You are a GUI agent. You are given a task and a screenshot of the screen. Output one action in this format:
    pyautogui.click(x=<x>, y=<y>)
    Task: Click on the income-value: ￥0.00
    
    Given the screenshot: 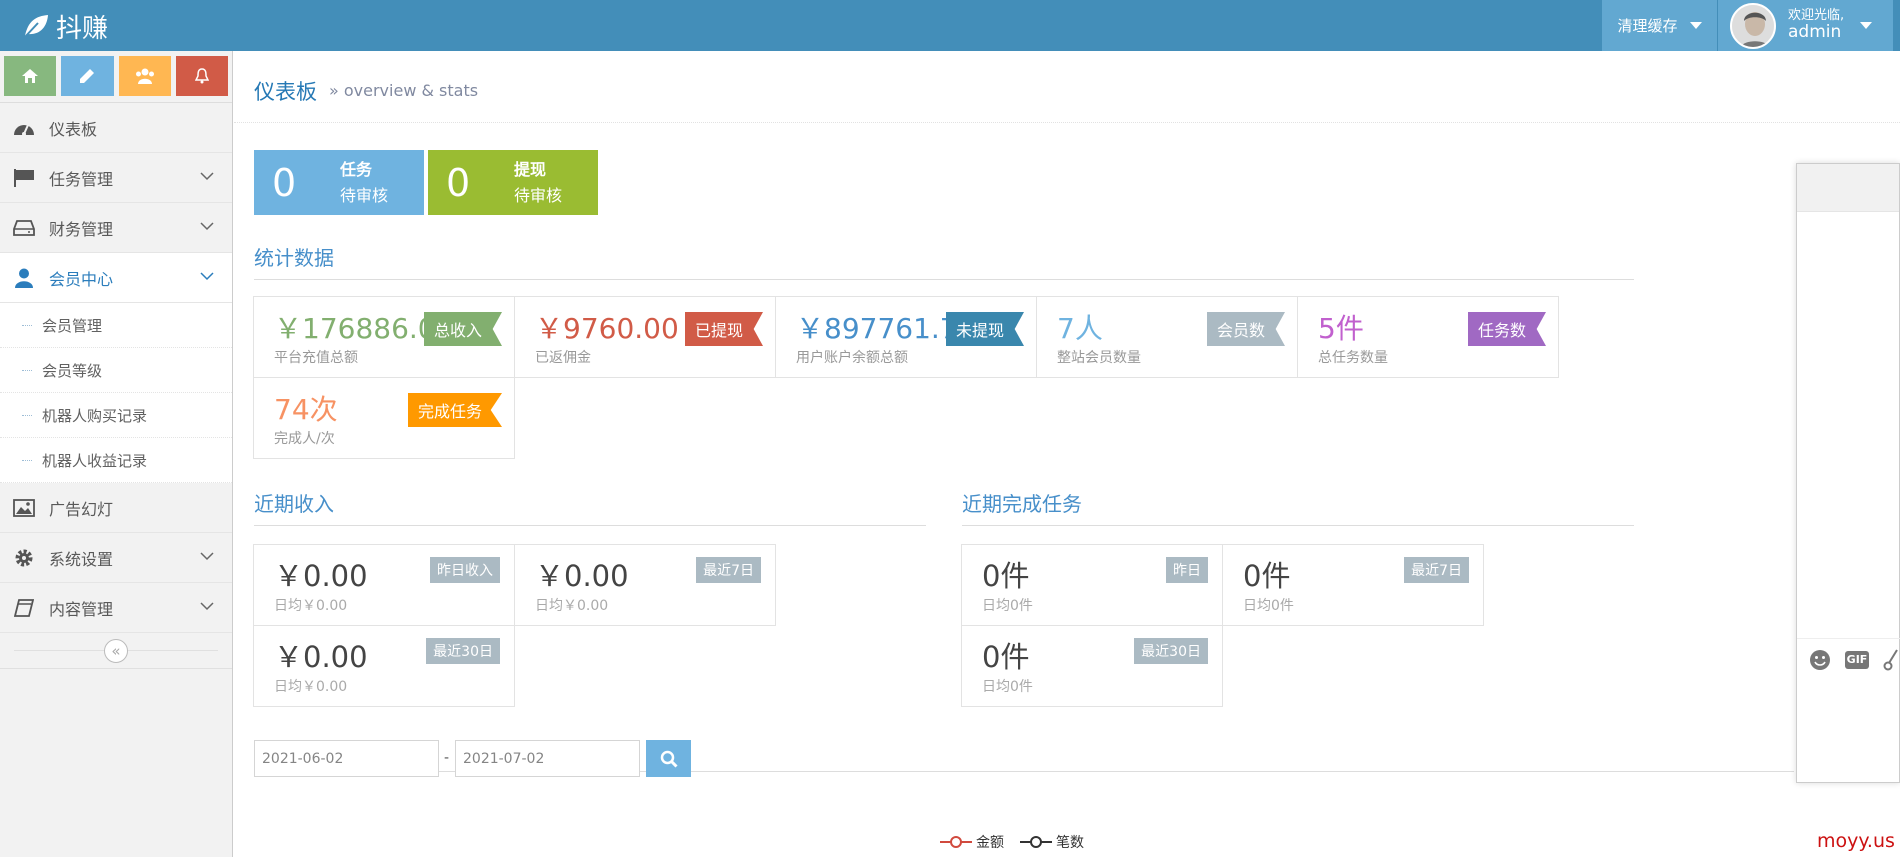 What is the action you would take?
    pyautogui.click(x=321, y=657)
    